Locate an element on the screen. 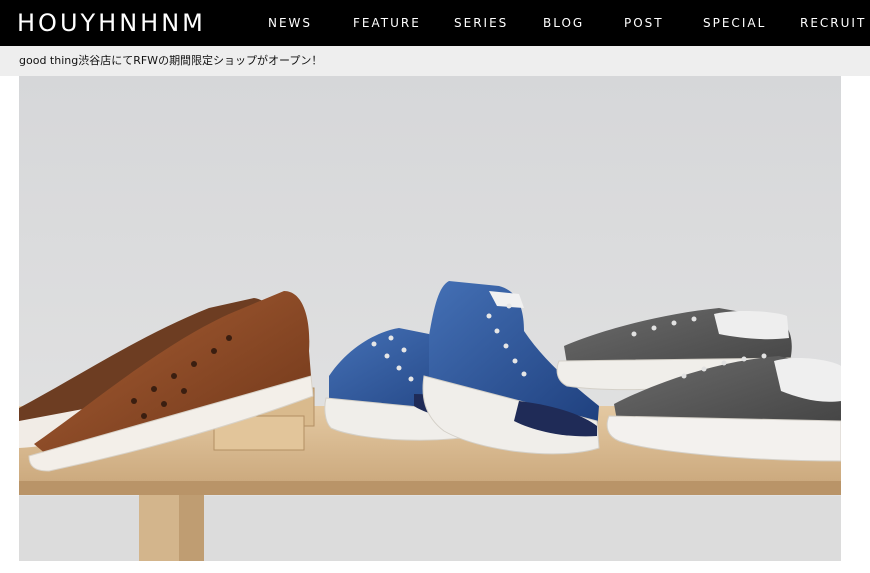  nav-item-special: SPECIAL is located at coordinates (734, 23).